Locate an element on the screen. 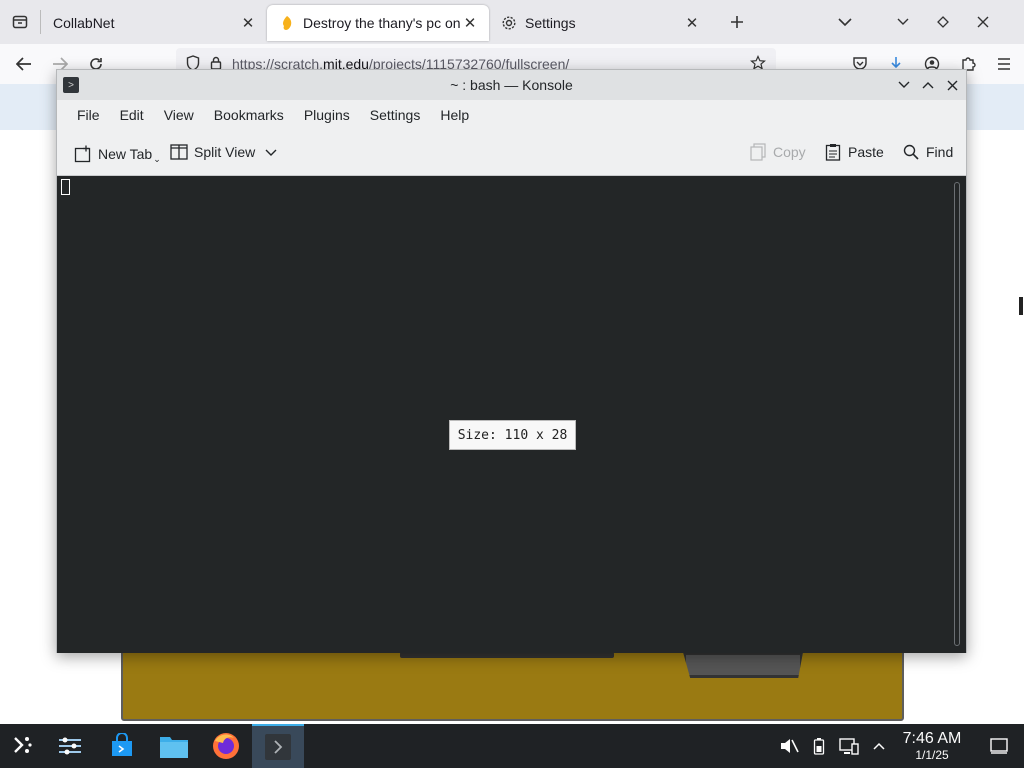  clock-time: 7:46 AM is located at coordinates (932, 738).